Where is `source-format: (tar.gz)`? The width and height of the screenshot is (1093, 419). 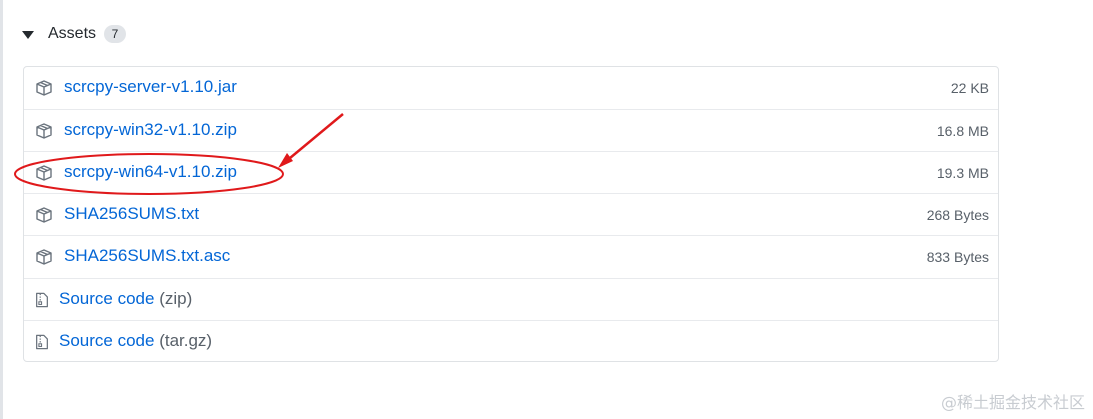 source-format: (tar.gz) is located at coordinates (186, 340).